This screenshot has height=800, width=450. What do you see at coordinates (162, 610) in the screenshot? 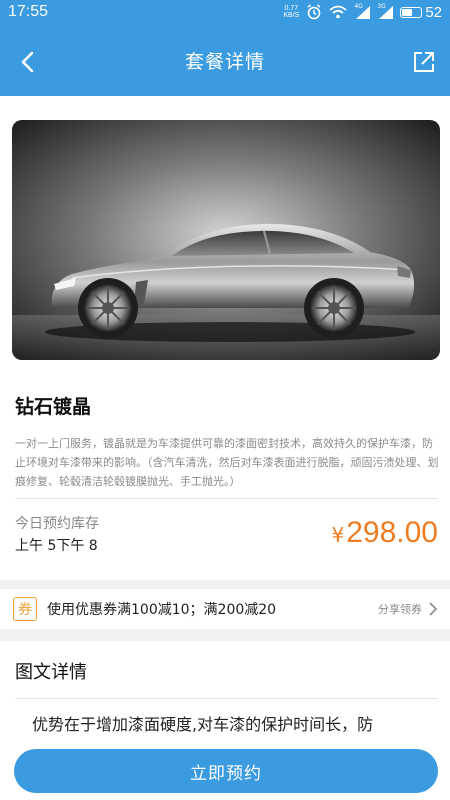
I see `coupon-text: 使用优惠券满100减10；满200减20` at bounding box center [162, 610].